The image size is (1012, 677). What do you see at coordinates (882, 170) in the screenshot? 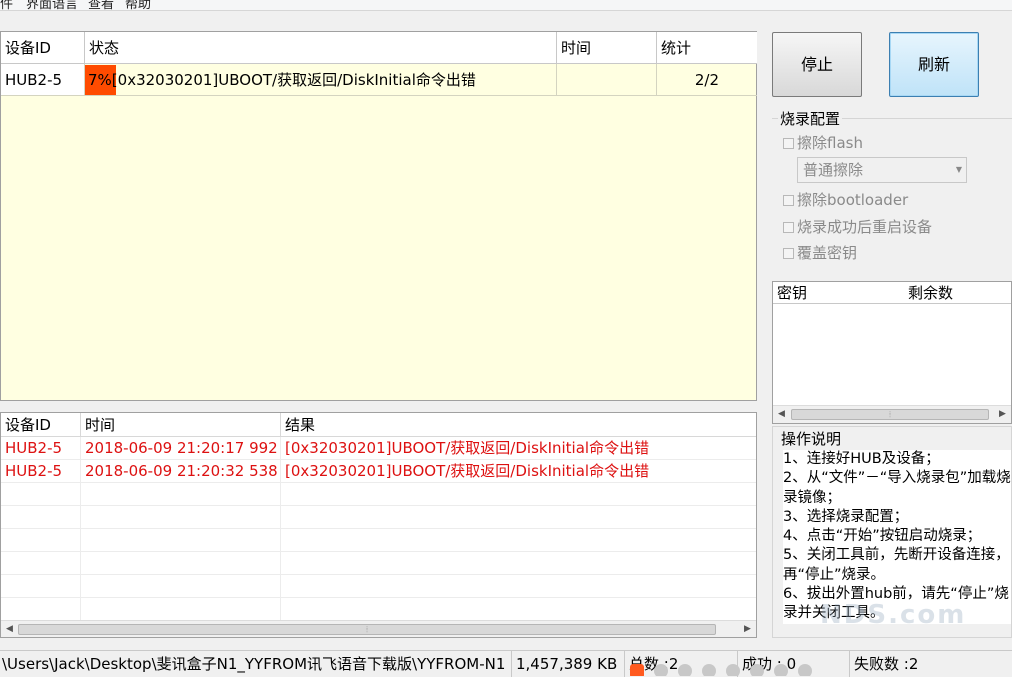
I see `erase-mode-select: 普通擦除 ▼` at bounding box center [882, 170].